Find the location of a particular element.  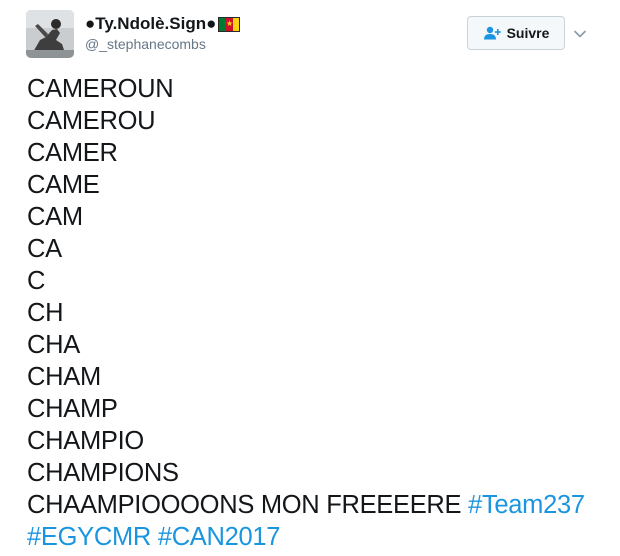

tweet-line: CAMER is located at coordinates (72, 153).